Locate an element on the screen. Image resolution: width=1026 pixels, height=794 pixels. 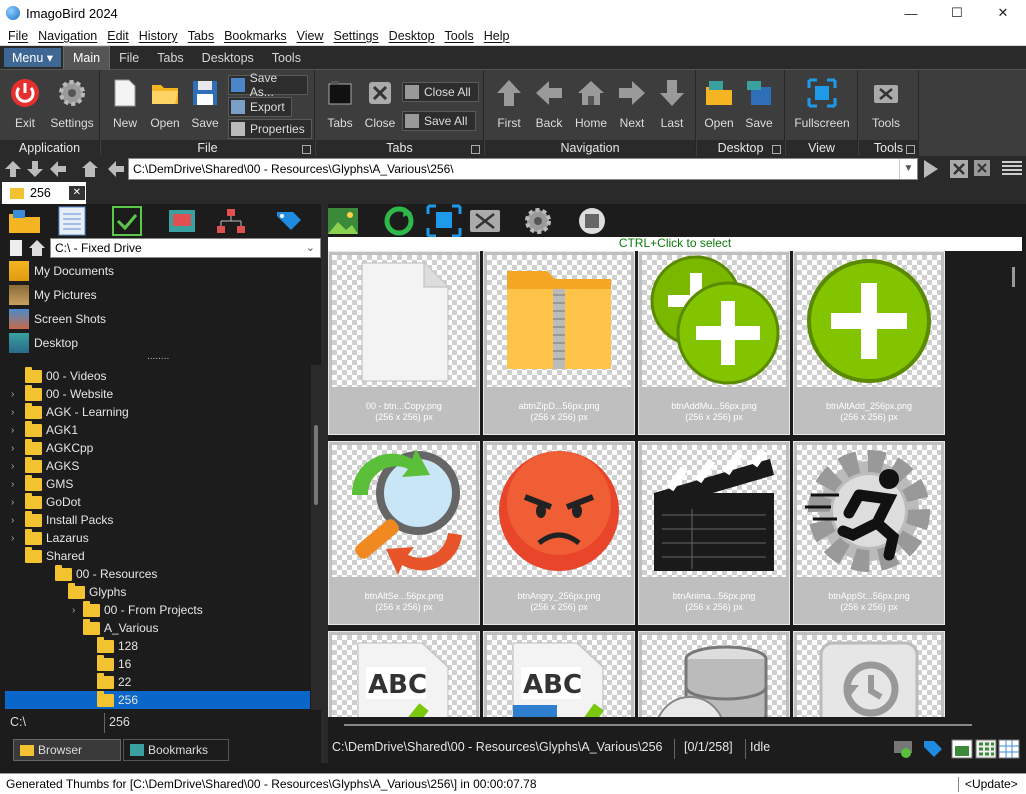
document-tab: 256 ✕ is located at coordinates (44, 193).